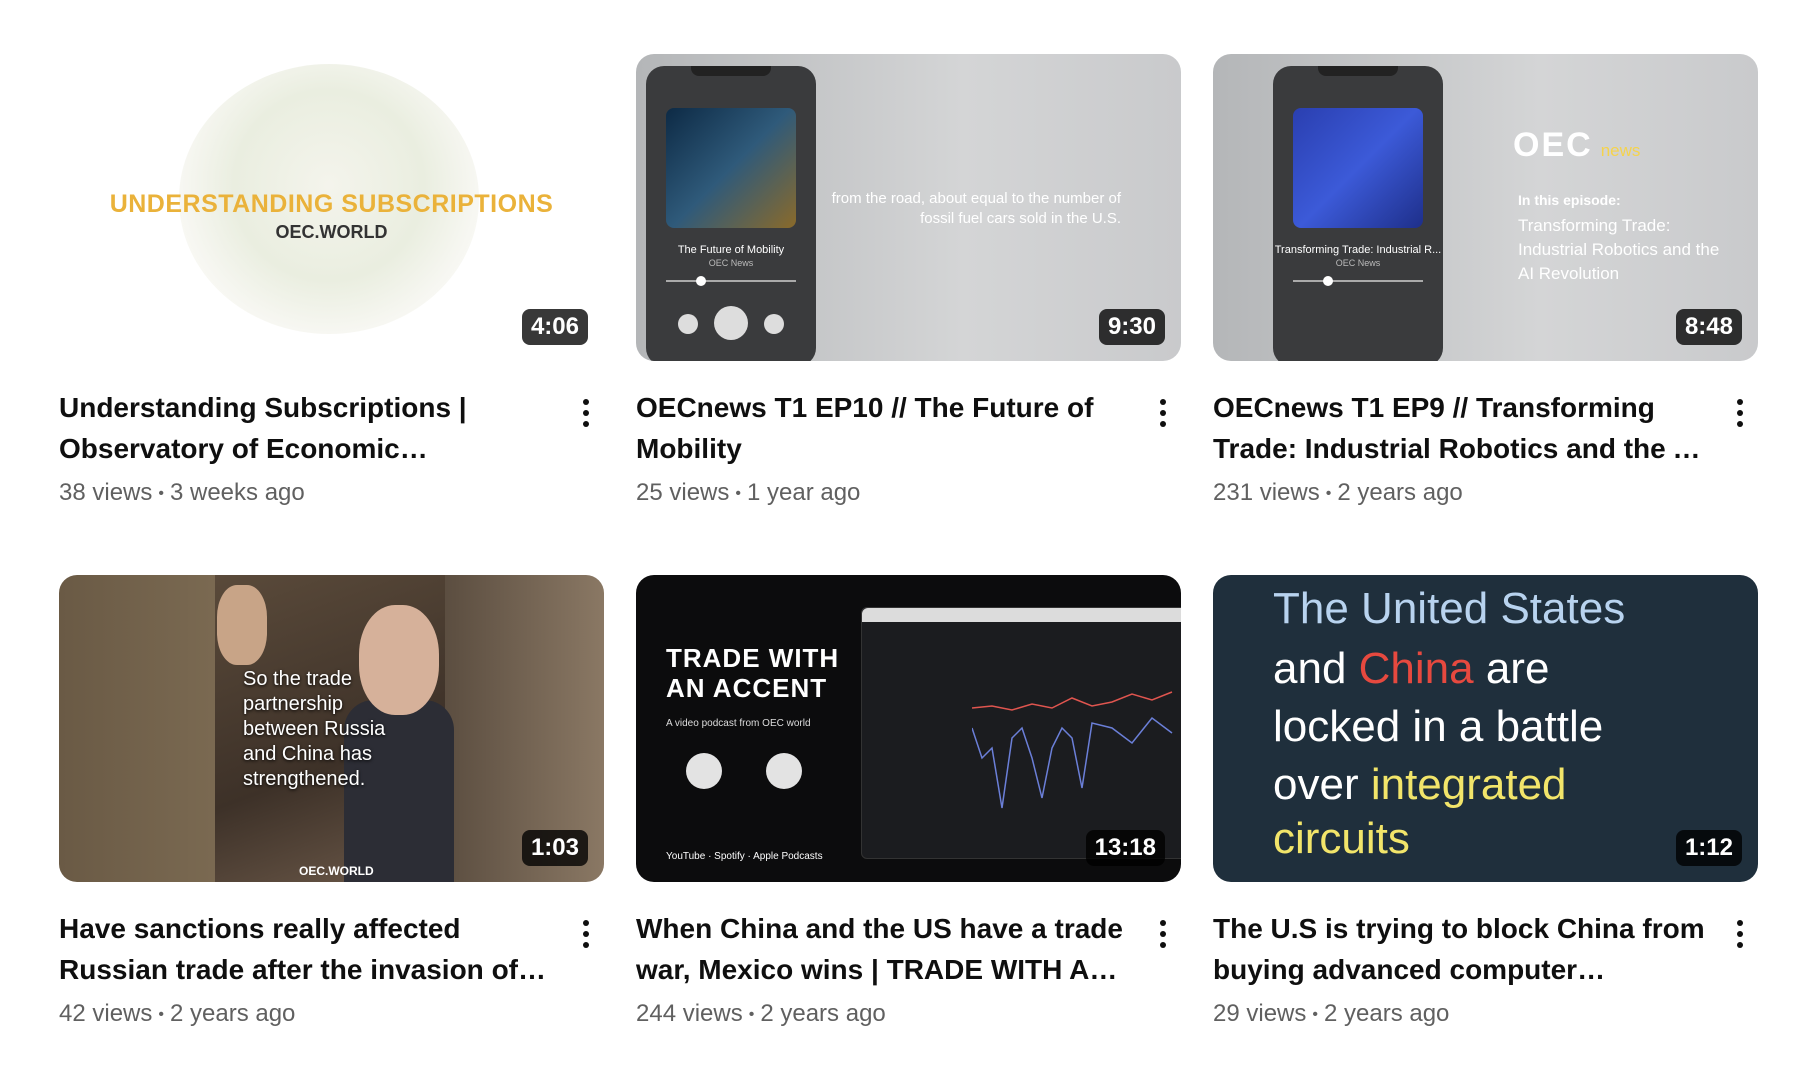 The height and width of the screenshot is (1076, 1814). What do you see at coordinates (1131, 327) in the screenshot?
I see `duration-badge: 9:30` at bounding box center [1131, 327].